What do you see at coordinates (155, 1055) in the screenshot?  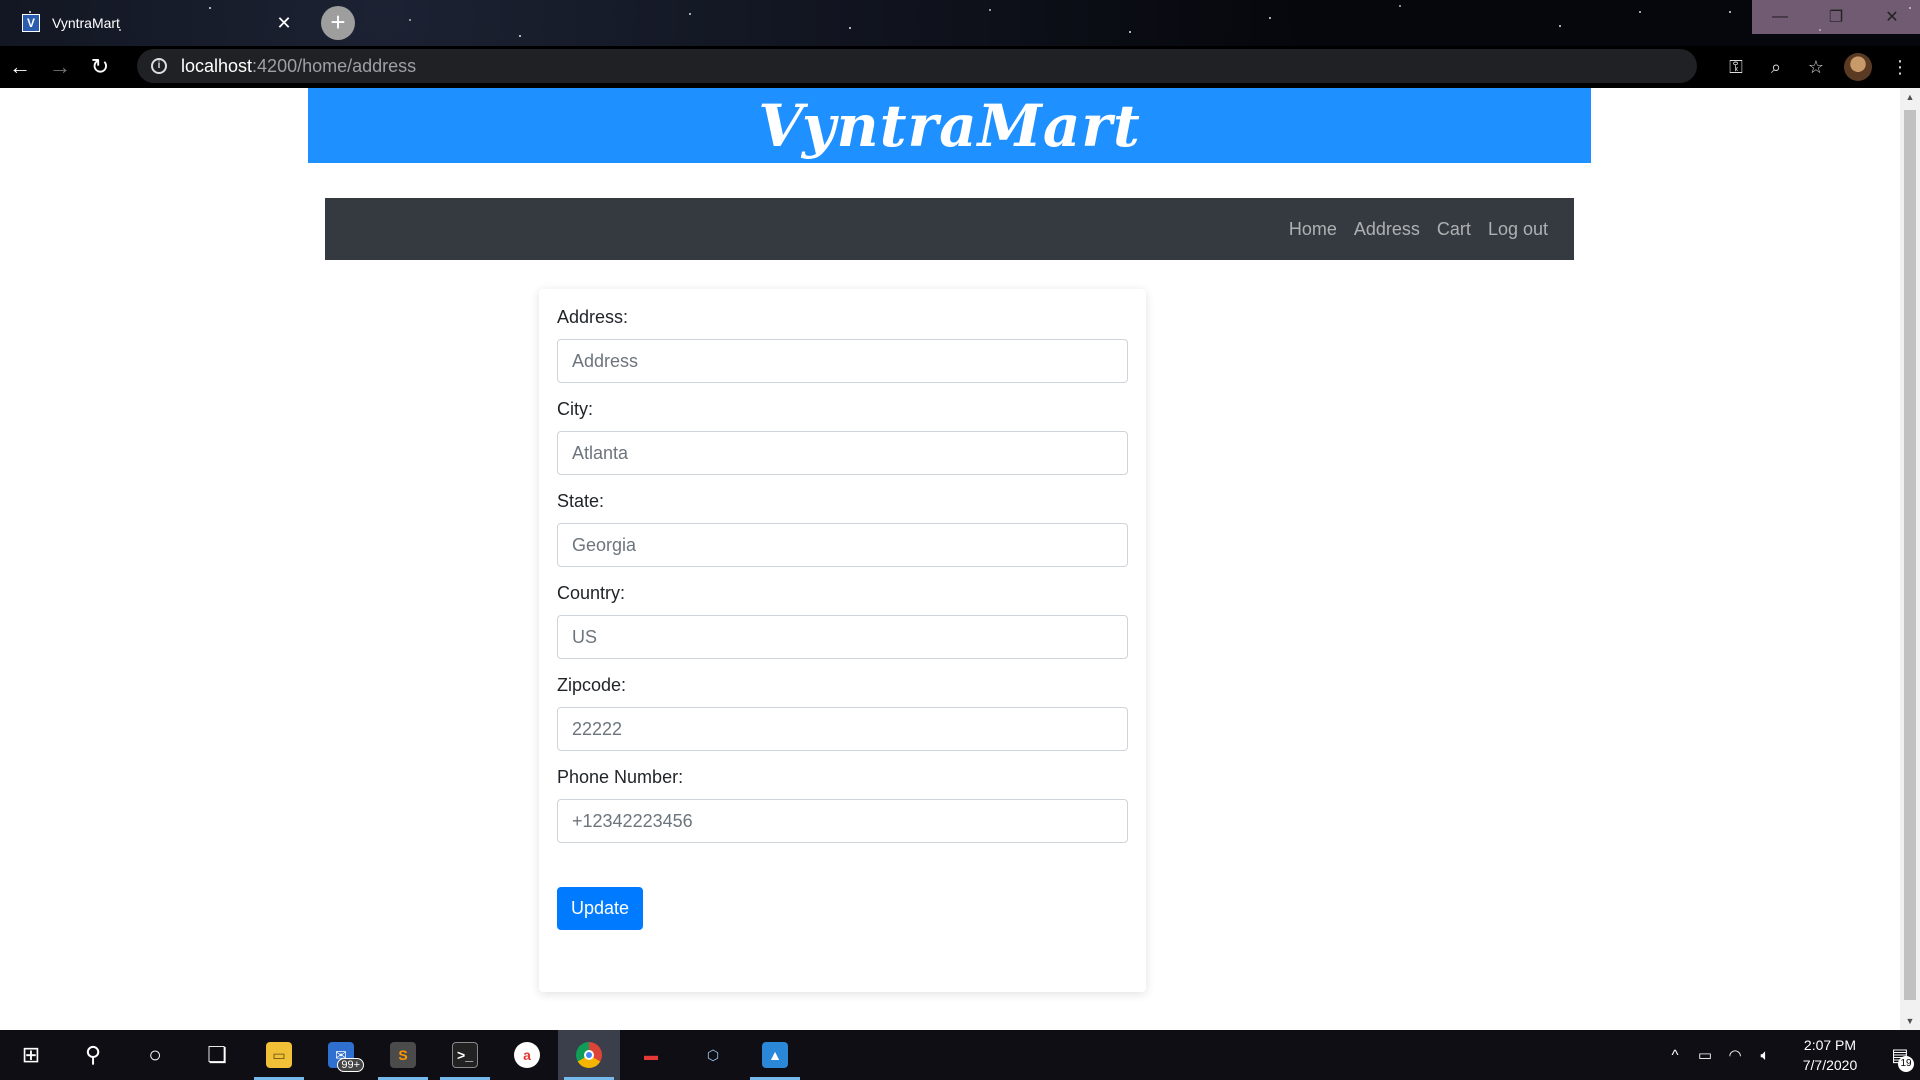 I see `cortana-icon: ○` at bounding box center [155, 1055].